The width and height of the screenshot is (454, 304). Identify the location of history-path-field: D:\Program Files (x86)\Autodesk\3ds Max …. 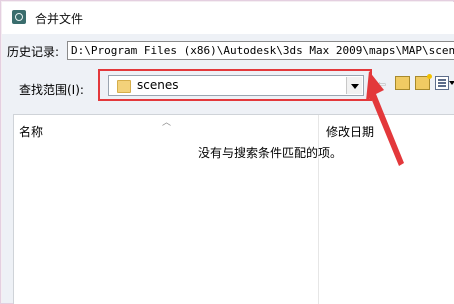
(260, 50).